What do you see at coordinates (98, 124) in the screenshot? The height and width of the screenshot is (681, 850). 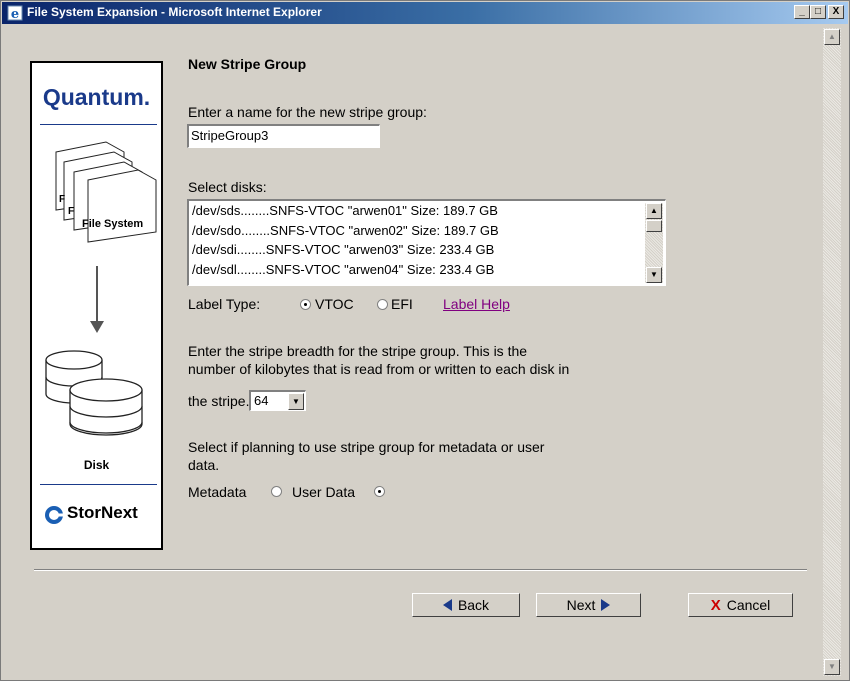 I see `sidebar-divider` at bounding box center [98, 124].